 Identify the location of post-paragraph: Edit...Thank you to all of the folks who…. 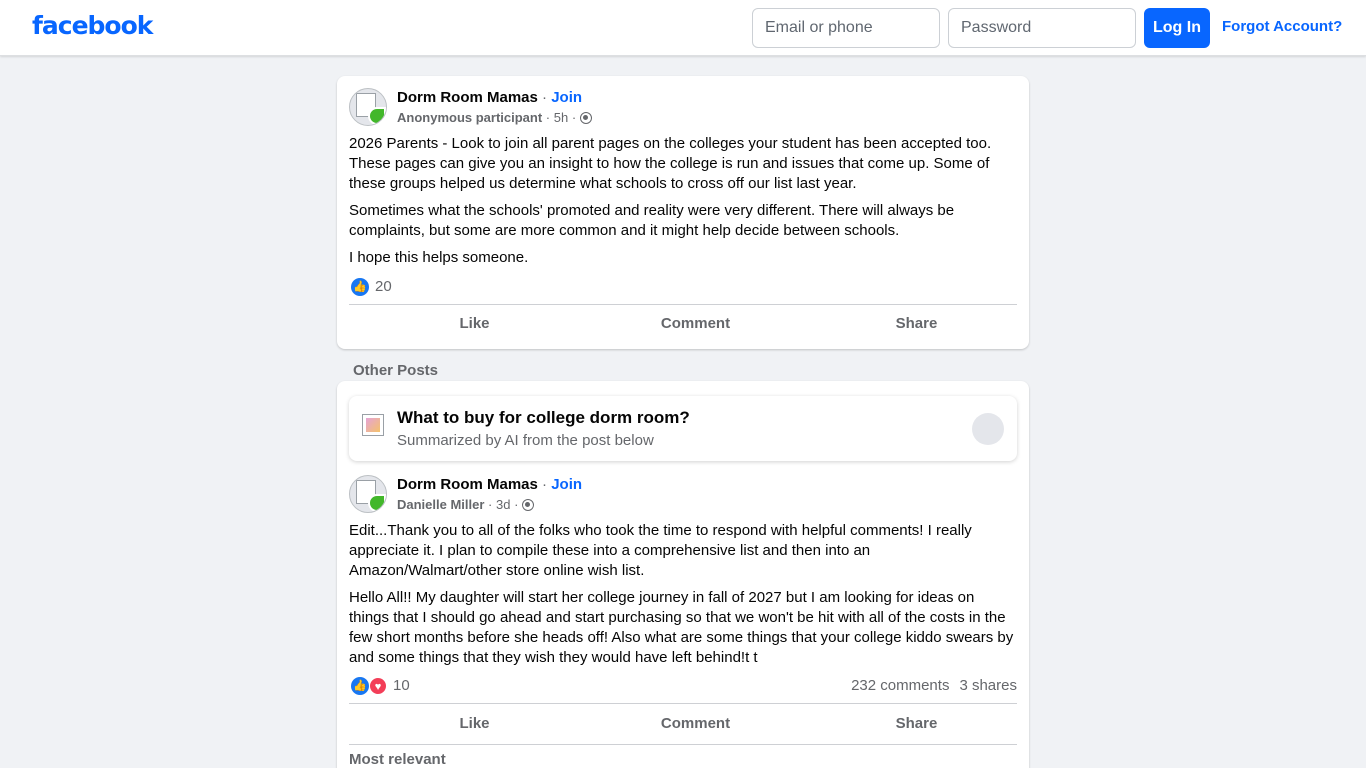
(660, 550).